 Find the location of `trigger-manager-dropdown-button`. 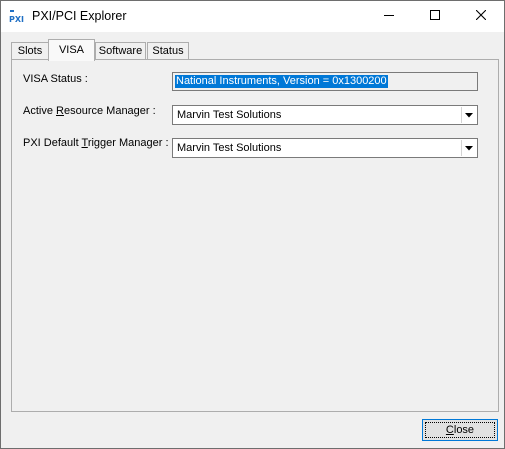

trigger-manager-dropdown-button is located at coordinates (468, 148).